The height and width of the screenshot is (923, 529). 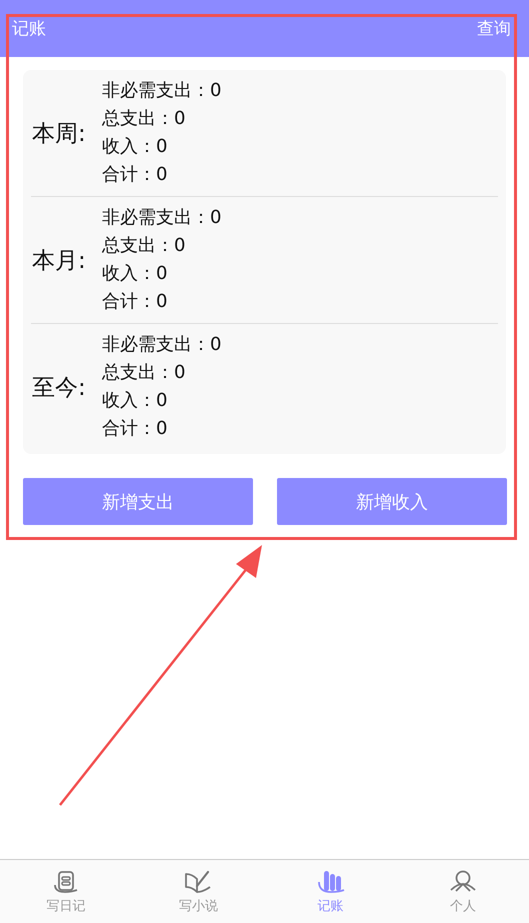 What do you see at coordinates (59, 134) in the screenshot?
I see `period-label: 本周:` at bounding box center [59, 134].